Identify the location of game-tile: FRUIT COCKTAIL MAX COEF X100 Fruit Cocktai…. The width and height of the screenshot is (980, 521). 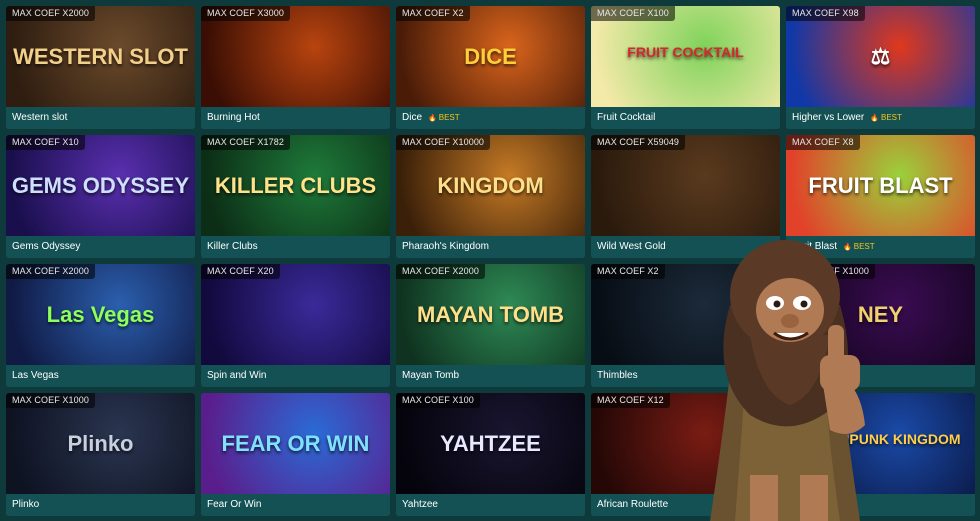
(685, 67).